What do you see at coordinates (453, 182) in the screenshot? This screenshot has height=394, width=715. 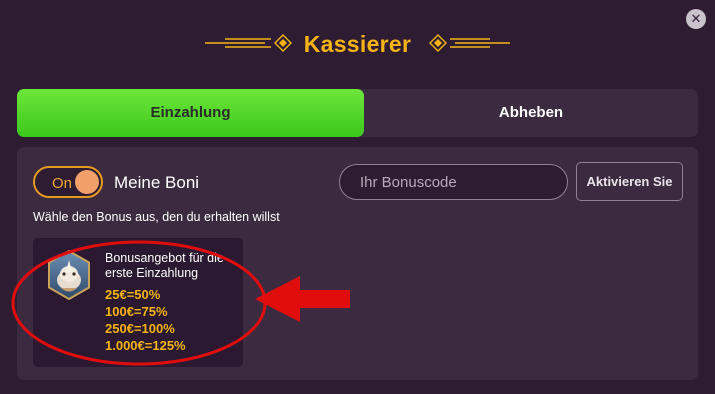 I see `bonus-code-input` at bounding box center [453, 182].